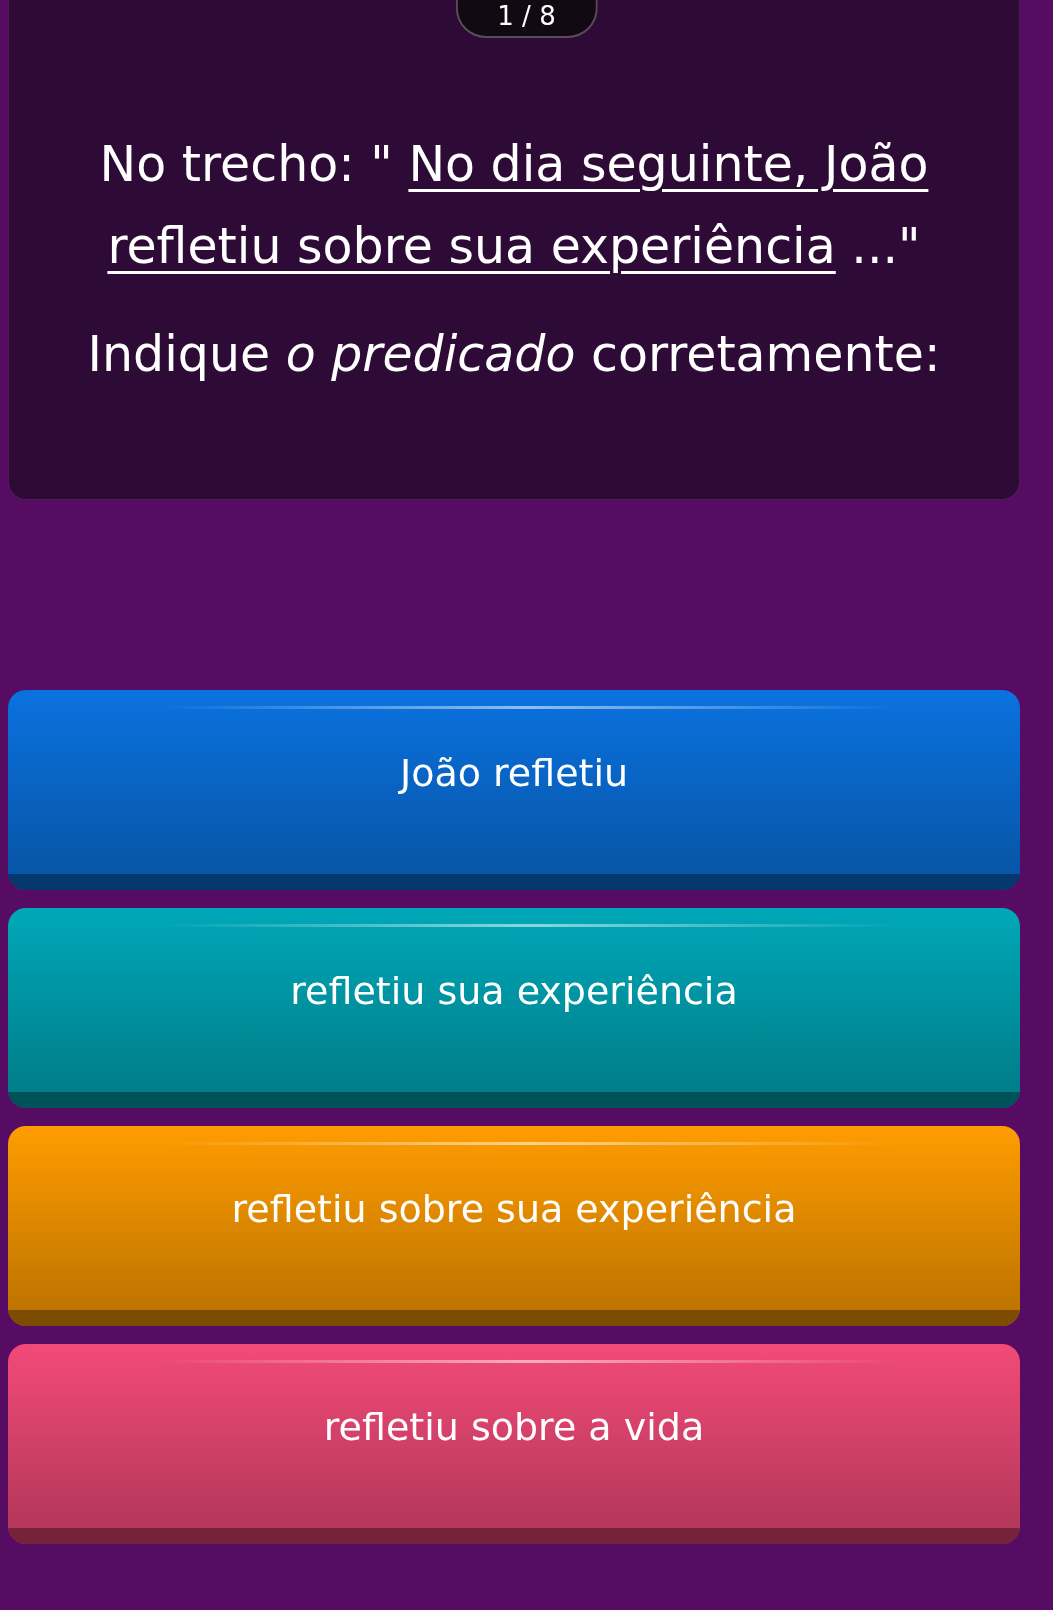  Describe the element at coordinates (514, 1444) in the screenshot. I see `answer-button: refletiu sobre a vida` at that location.